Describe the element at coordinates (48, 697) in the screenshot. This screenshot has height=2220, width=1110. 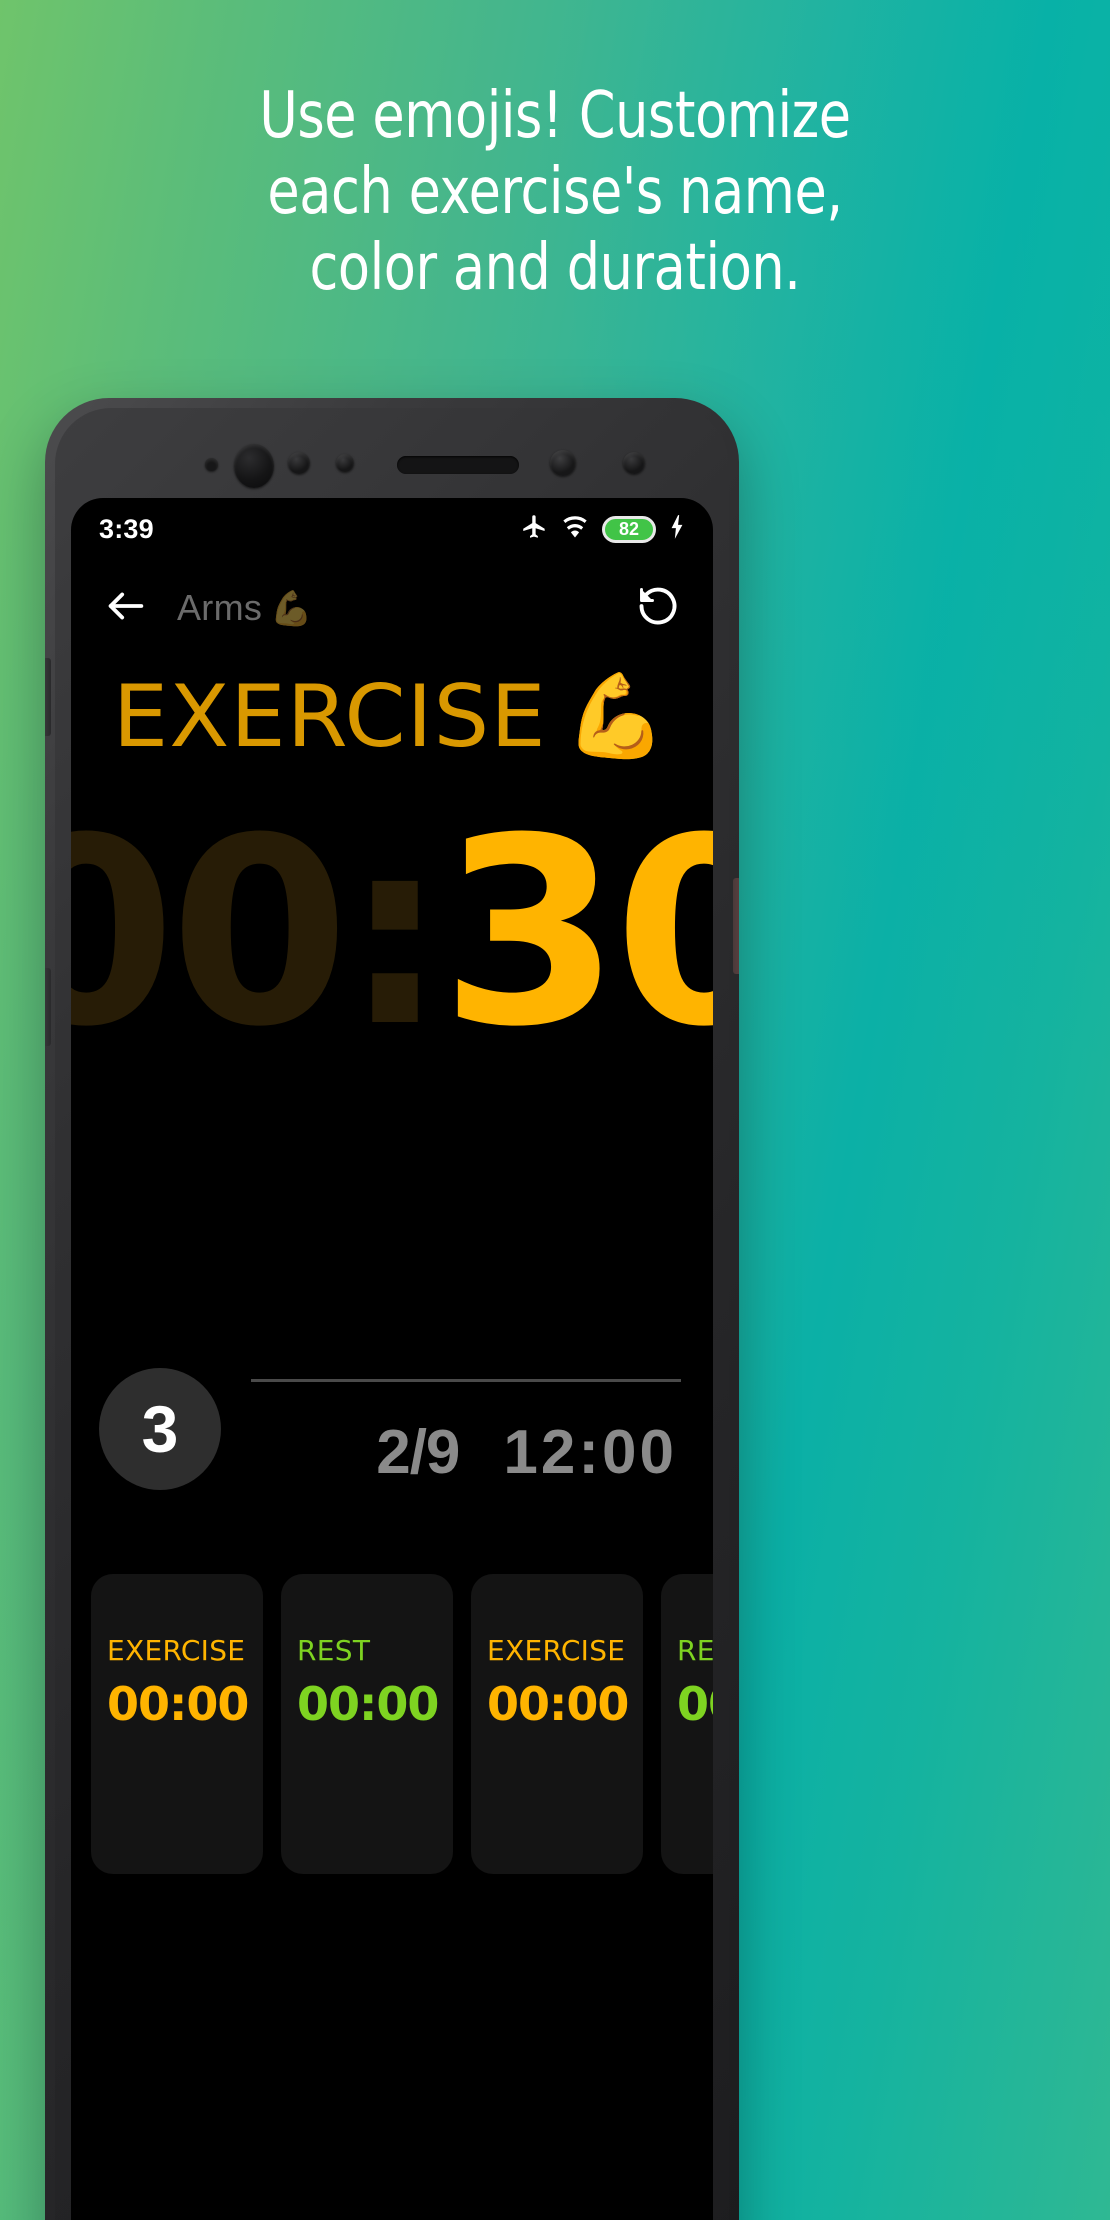
I see `volume-up-button` at that location.